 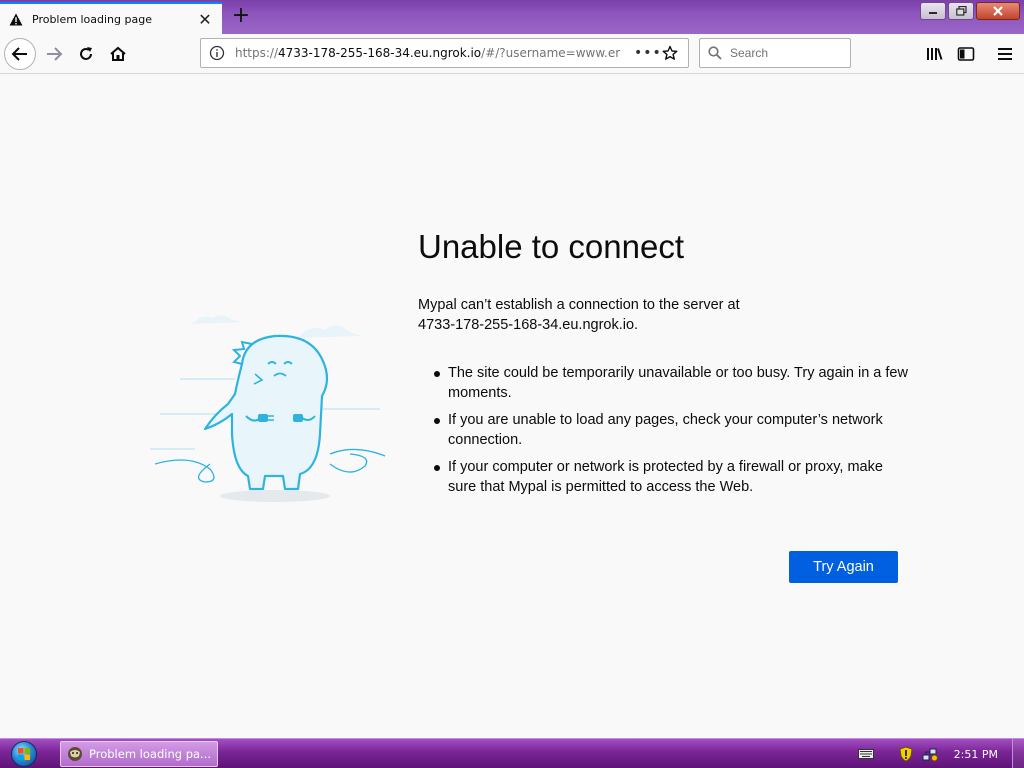 What do you see at coordinates (998, 11) in the screenshot?
I see `close-window-button` at bounding box center [998, 11].